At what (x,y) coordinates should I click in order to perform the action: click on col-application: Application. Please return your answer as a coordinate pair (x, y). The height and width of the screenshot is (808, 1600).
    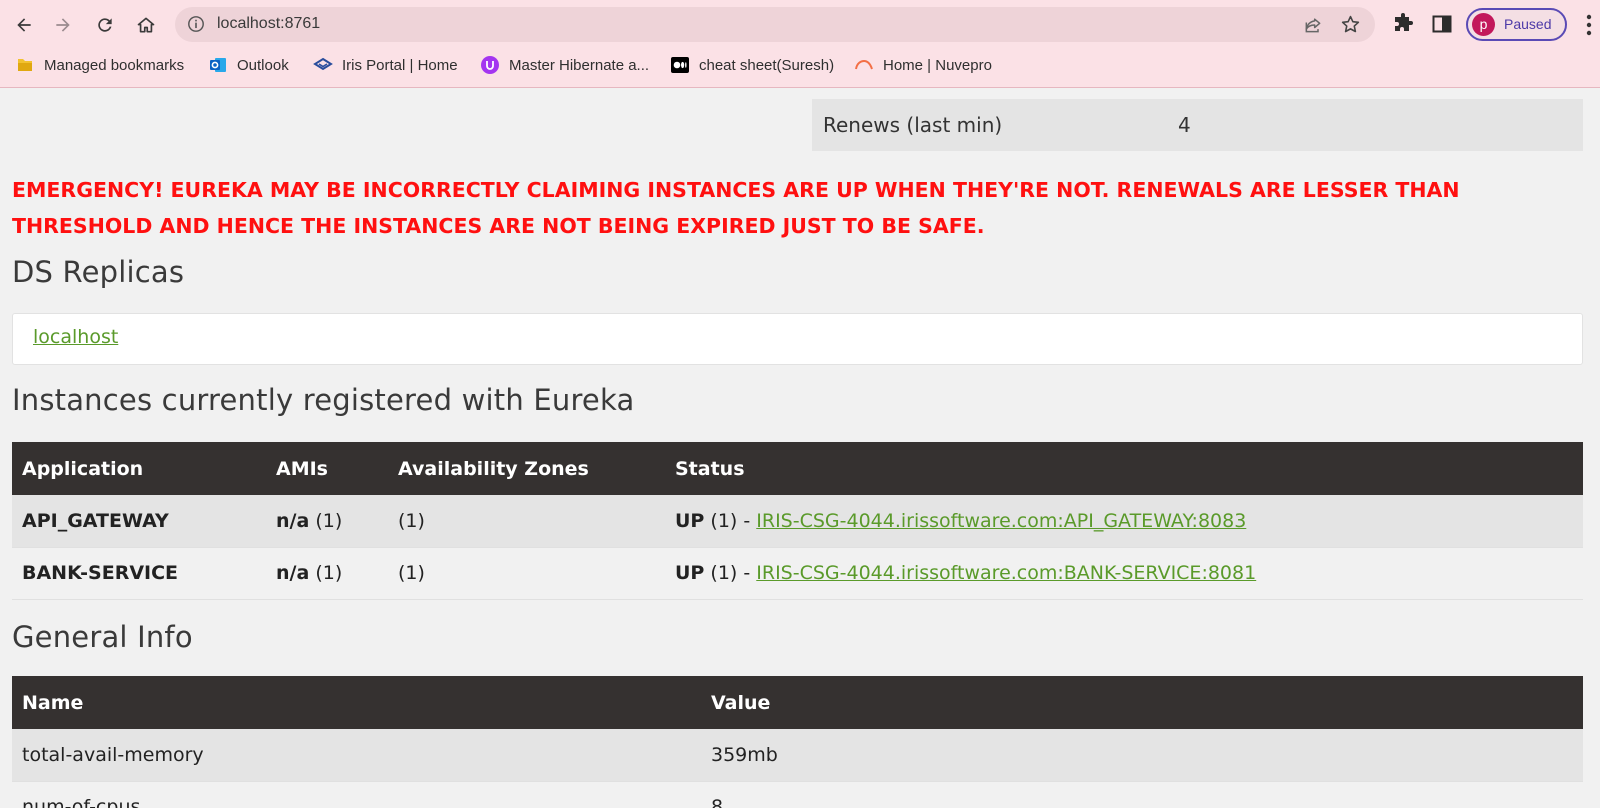
    Looking at the image, I should click on (139, 468).